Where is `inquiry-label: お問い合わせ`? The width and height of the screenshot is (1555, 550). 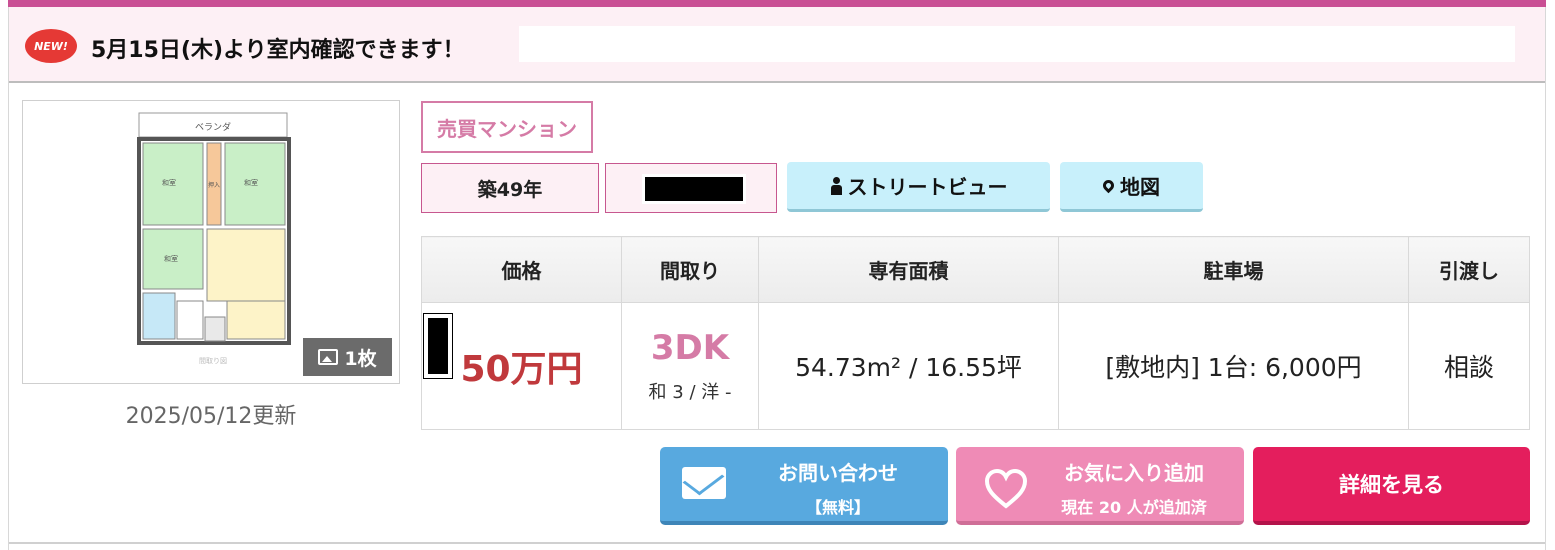
inquiry-label: お問い合わせ is located at coordinates (838, 473).